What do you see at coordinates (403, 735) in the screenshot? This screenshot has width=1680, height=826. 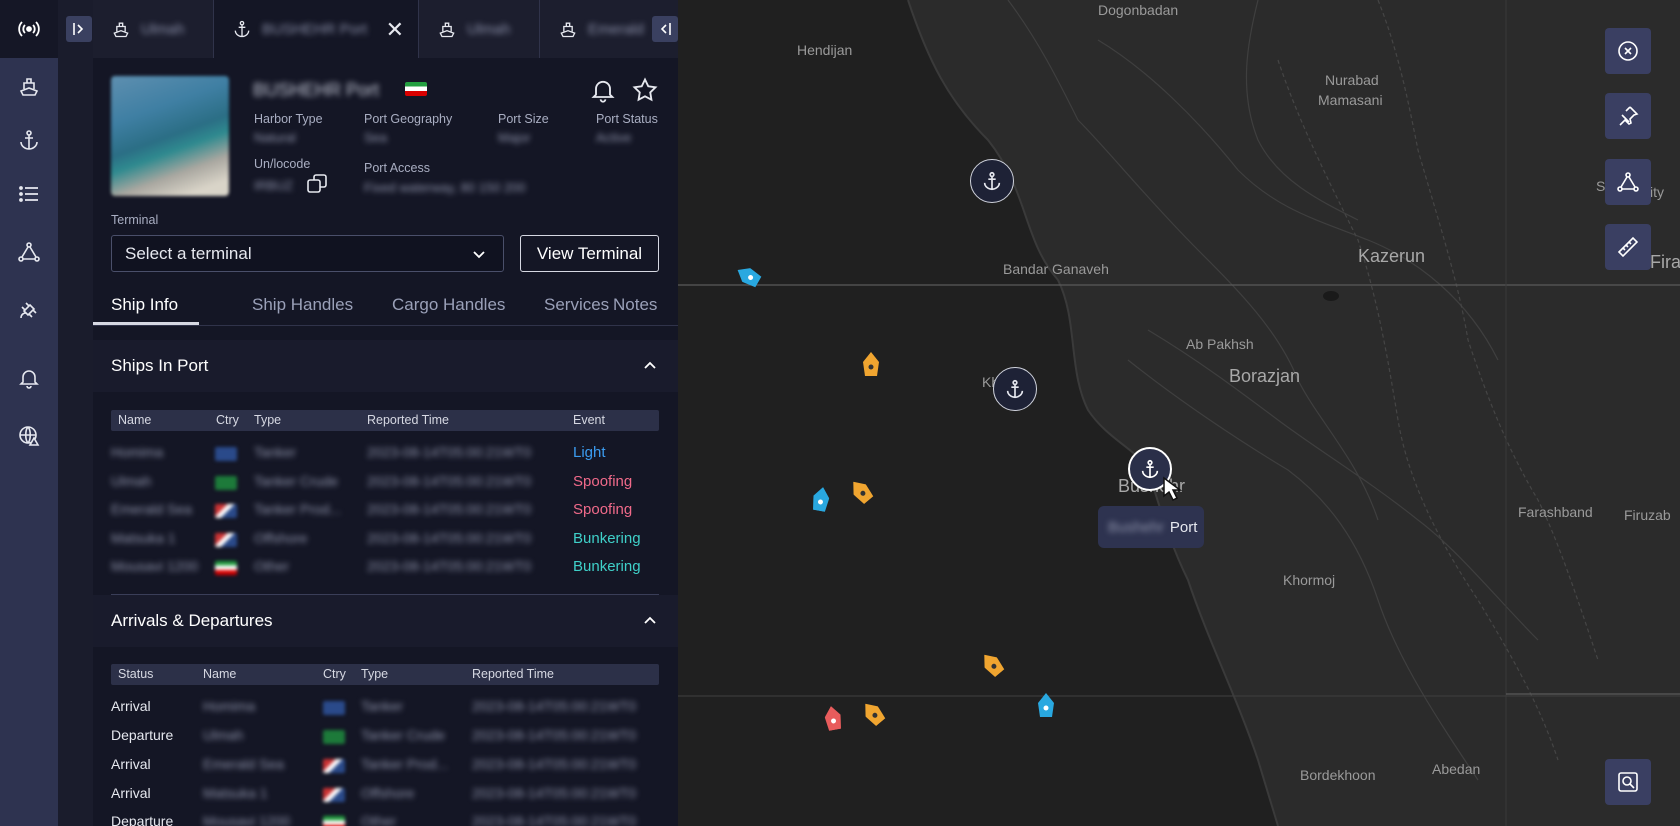 I see `ship-type: Tanker Crude` at bounding box center [403, 735].